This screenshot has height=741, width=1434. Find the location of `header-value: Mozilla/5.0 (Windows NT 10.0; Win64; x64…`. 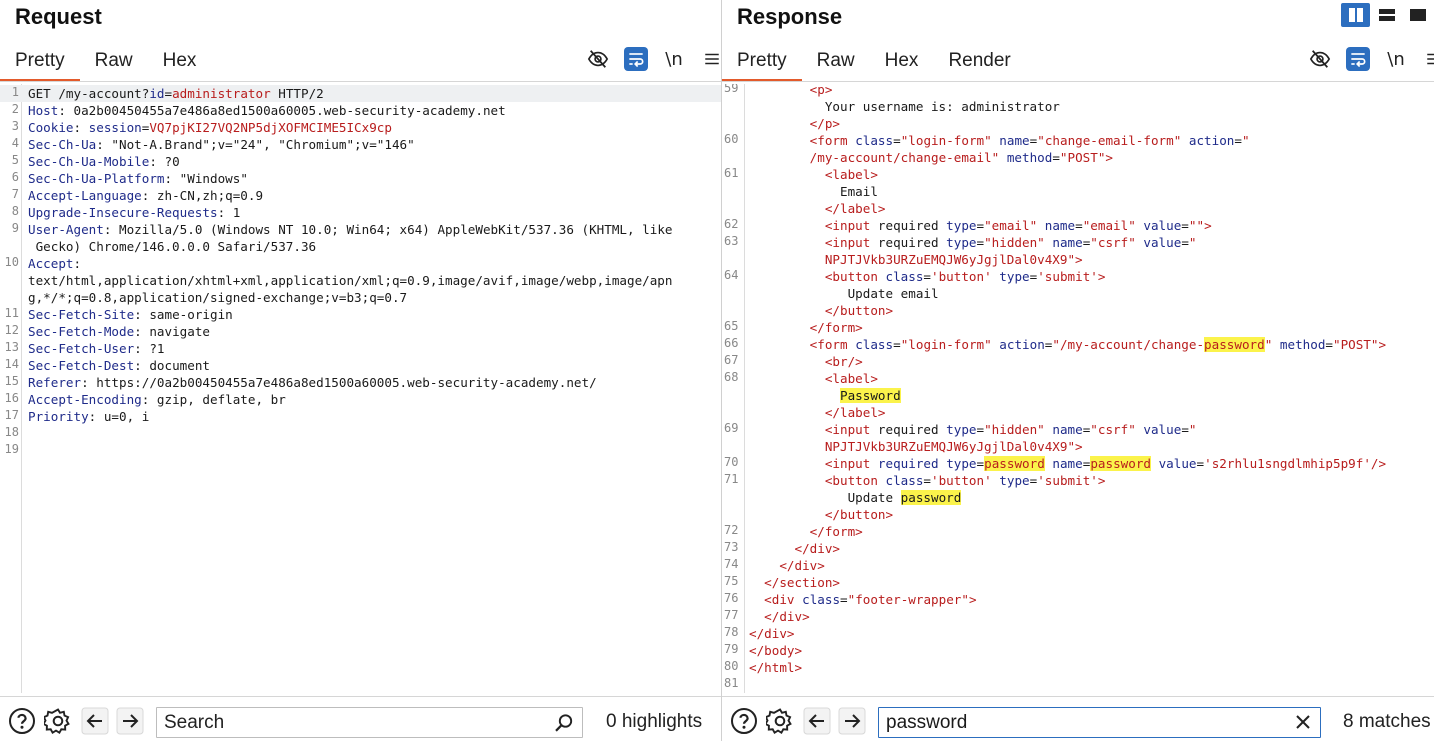

header-value: Mozilla/5.0 (Windows NT 10.0; Win64; x64… is located at coordinates (396, 229).